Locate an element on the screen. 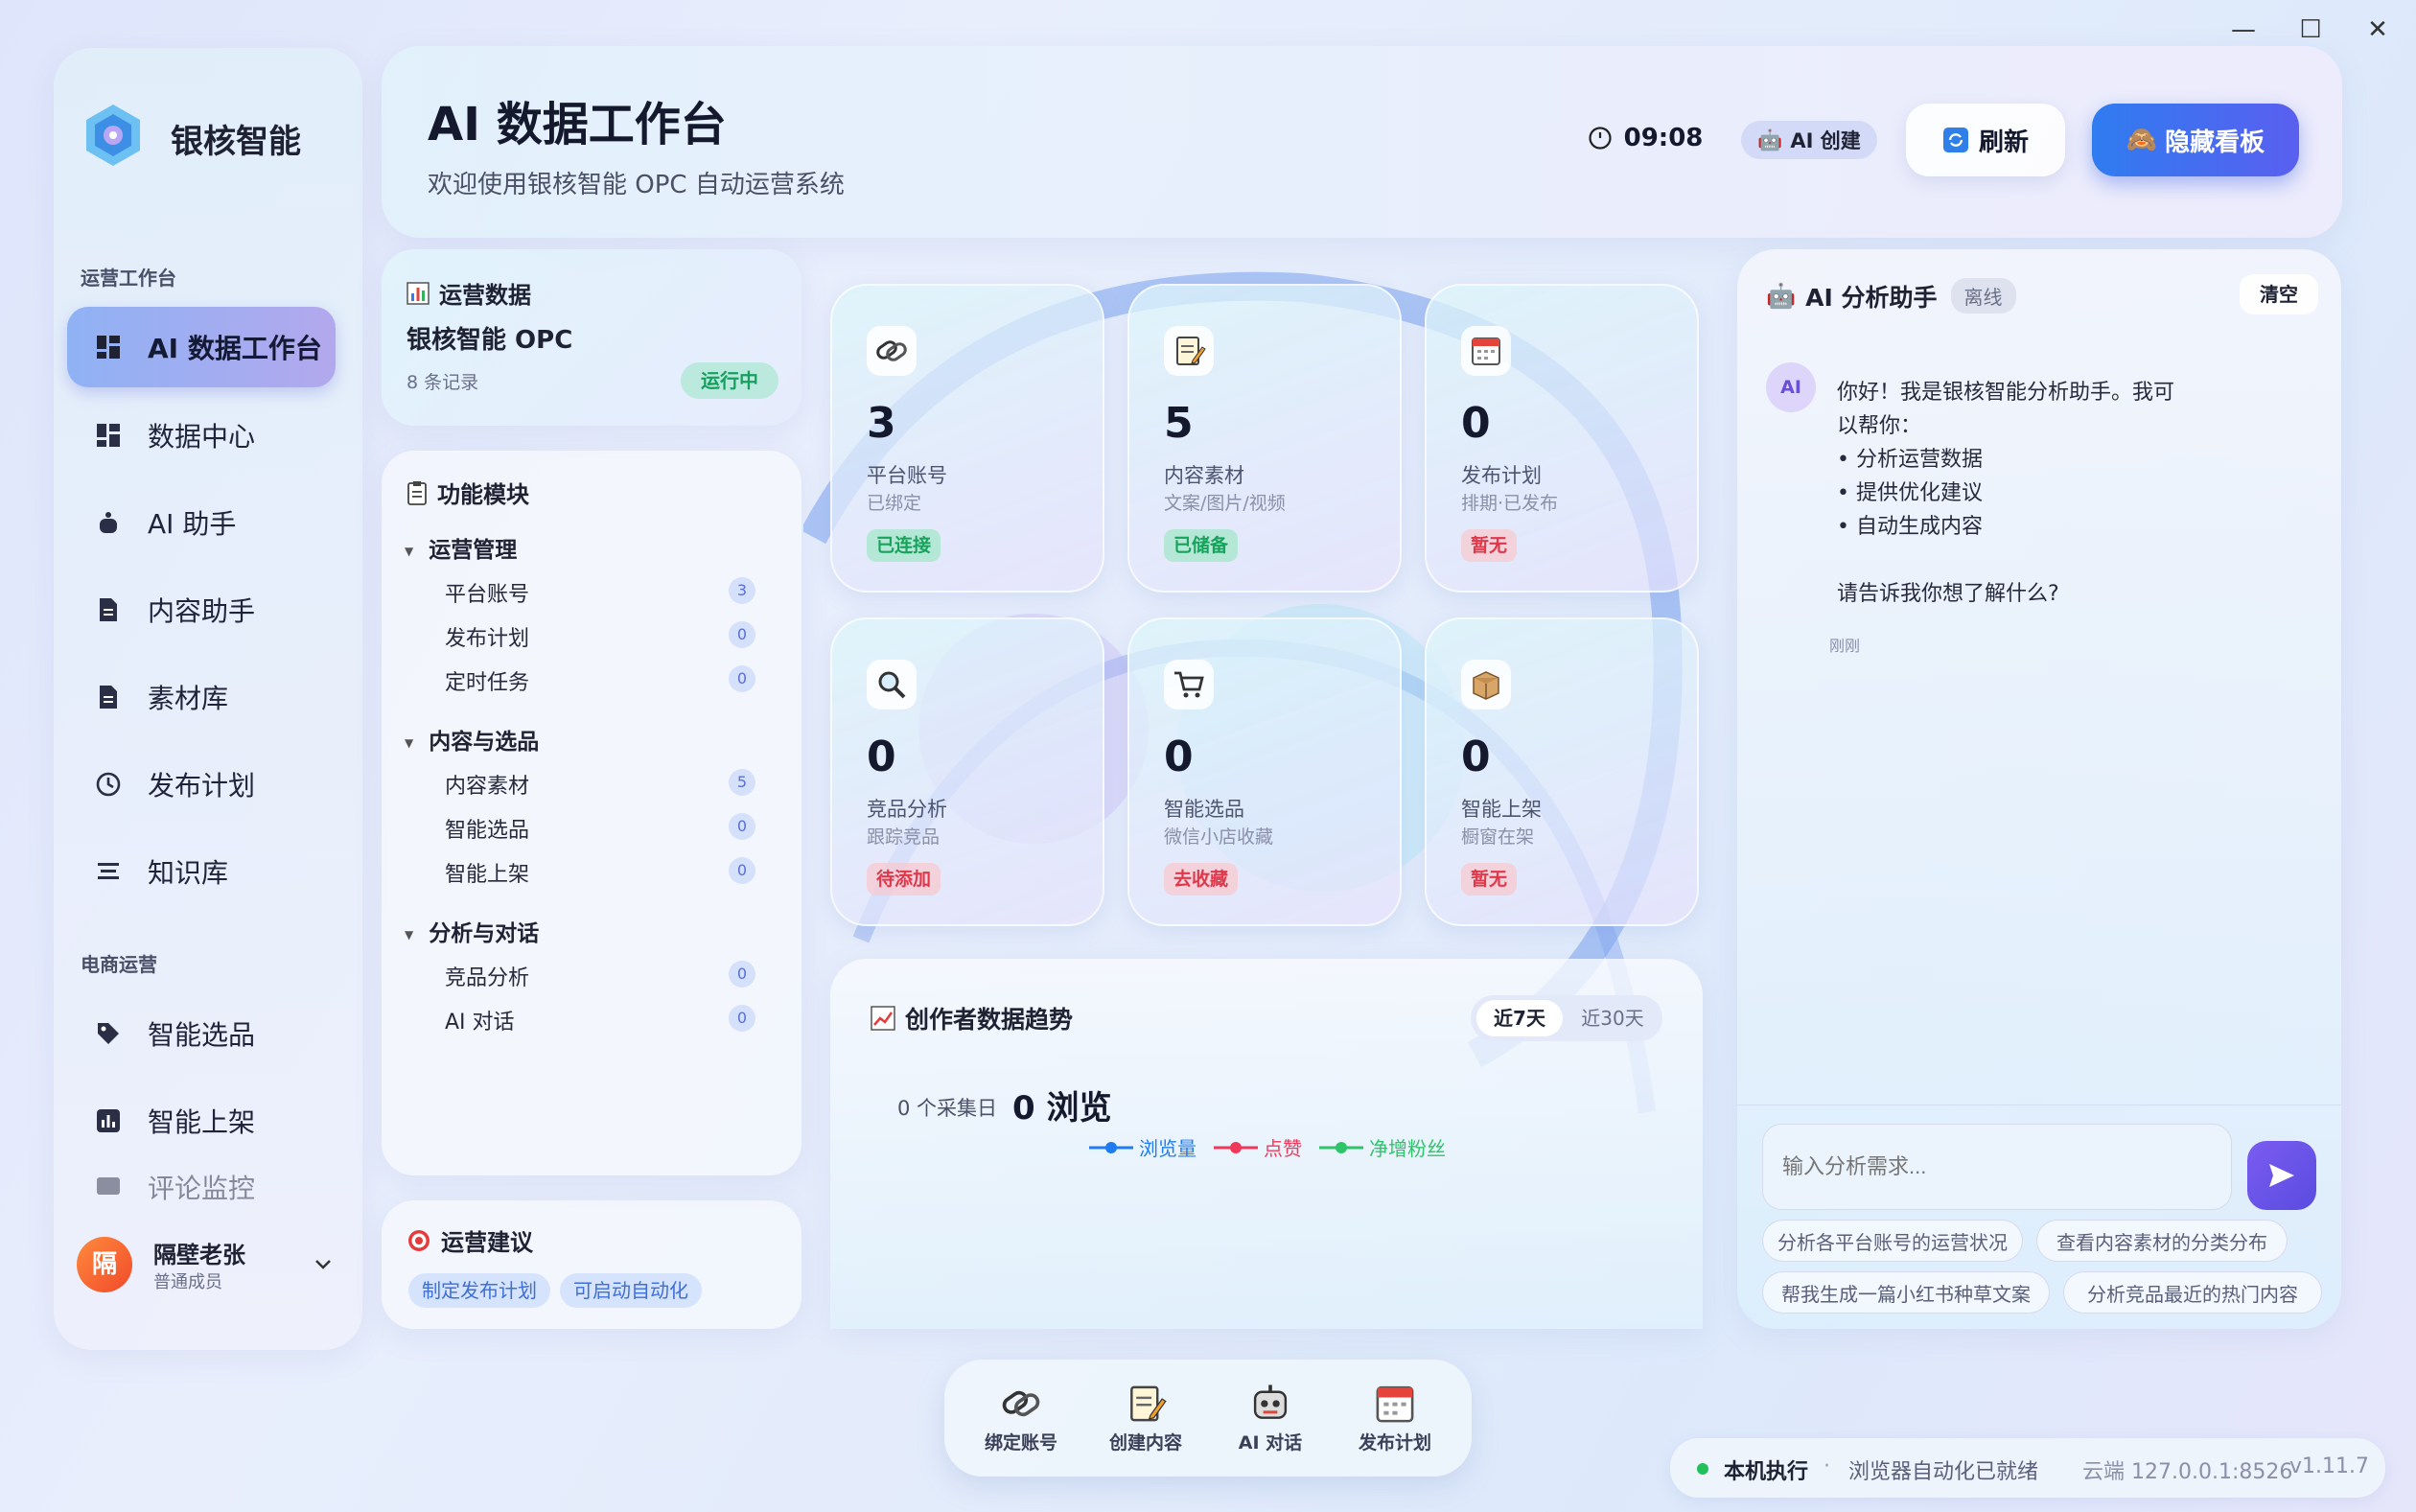 The image size is (2416, 1512). sidebar-item-smart-listing: 智能上架 is located at coordinates (202, 1121).